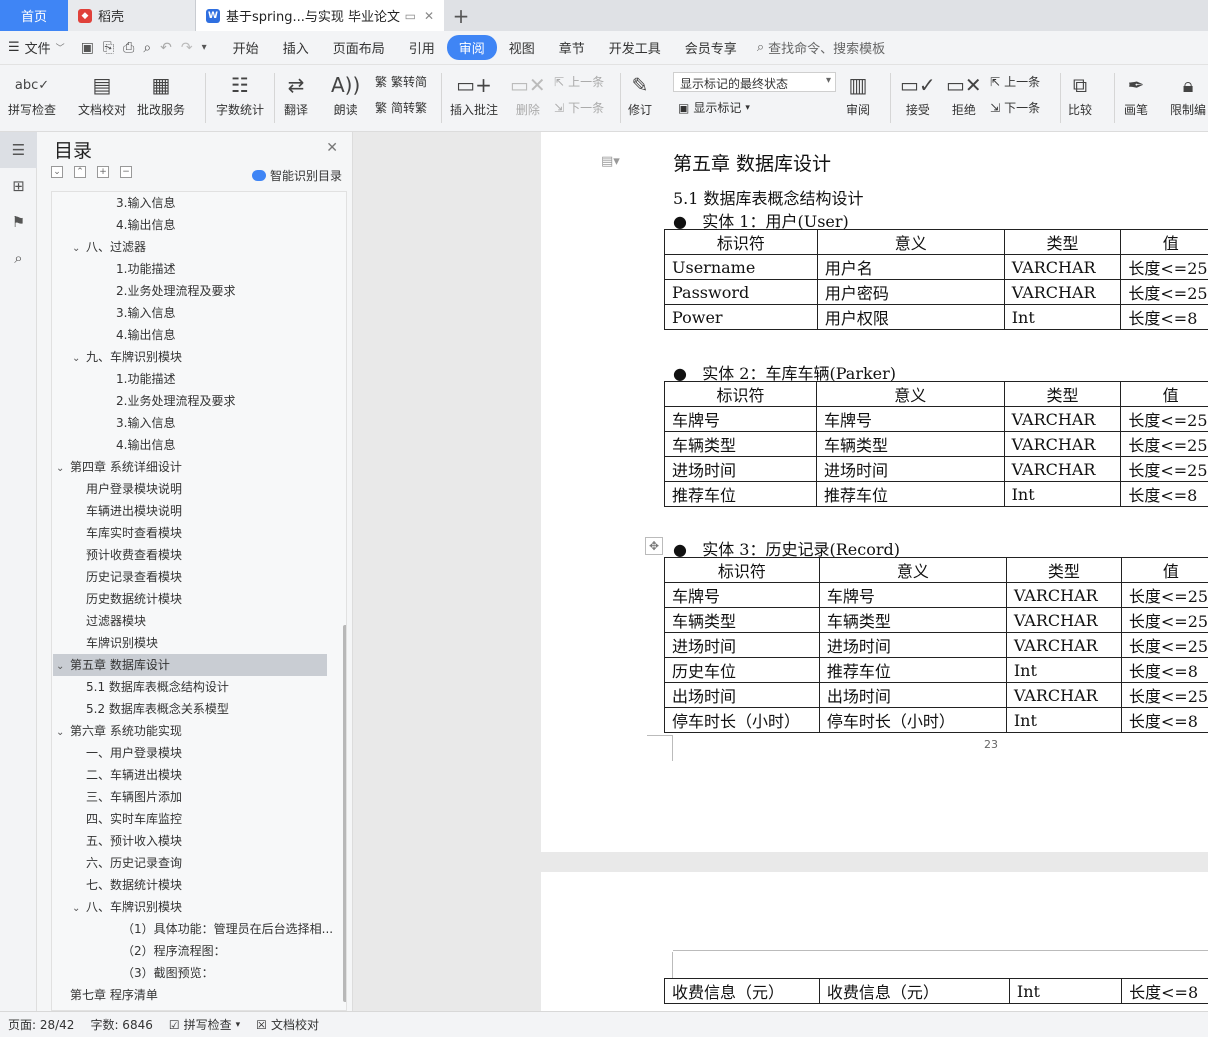 The height and width of the screenshot is (1037, 1208). I want to click on toc-item: ⌄ 九、车牌识别模块, so click(127, 357).